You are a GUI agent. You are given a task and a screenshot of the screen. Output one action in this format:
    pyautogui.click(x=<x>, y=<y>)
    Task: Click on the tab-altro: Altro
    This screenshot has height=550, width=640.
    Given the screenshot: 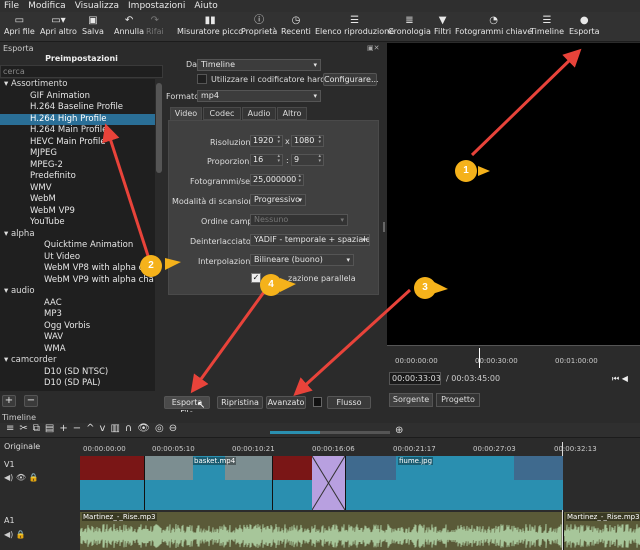 What is the action you would take?
    pyautogui.click(x=292, y=113)
    